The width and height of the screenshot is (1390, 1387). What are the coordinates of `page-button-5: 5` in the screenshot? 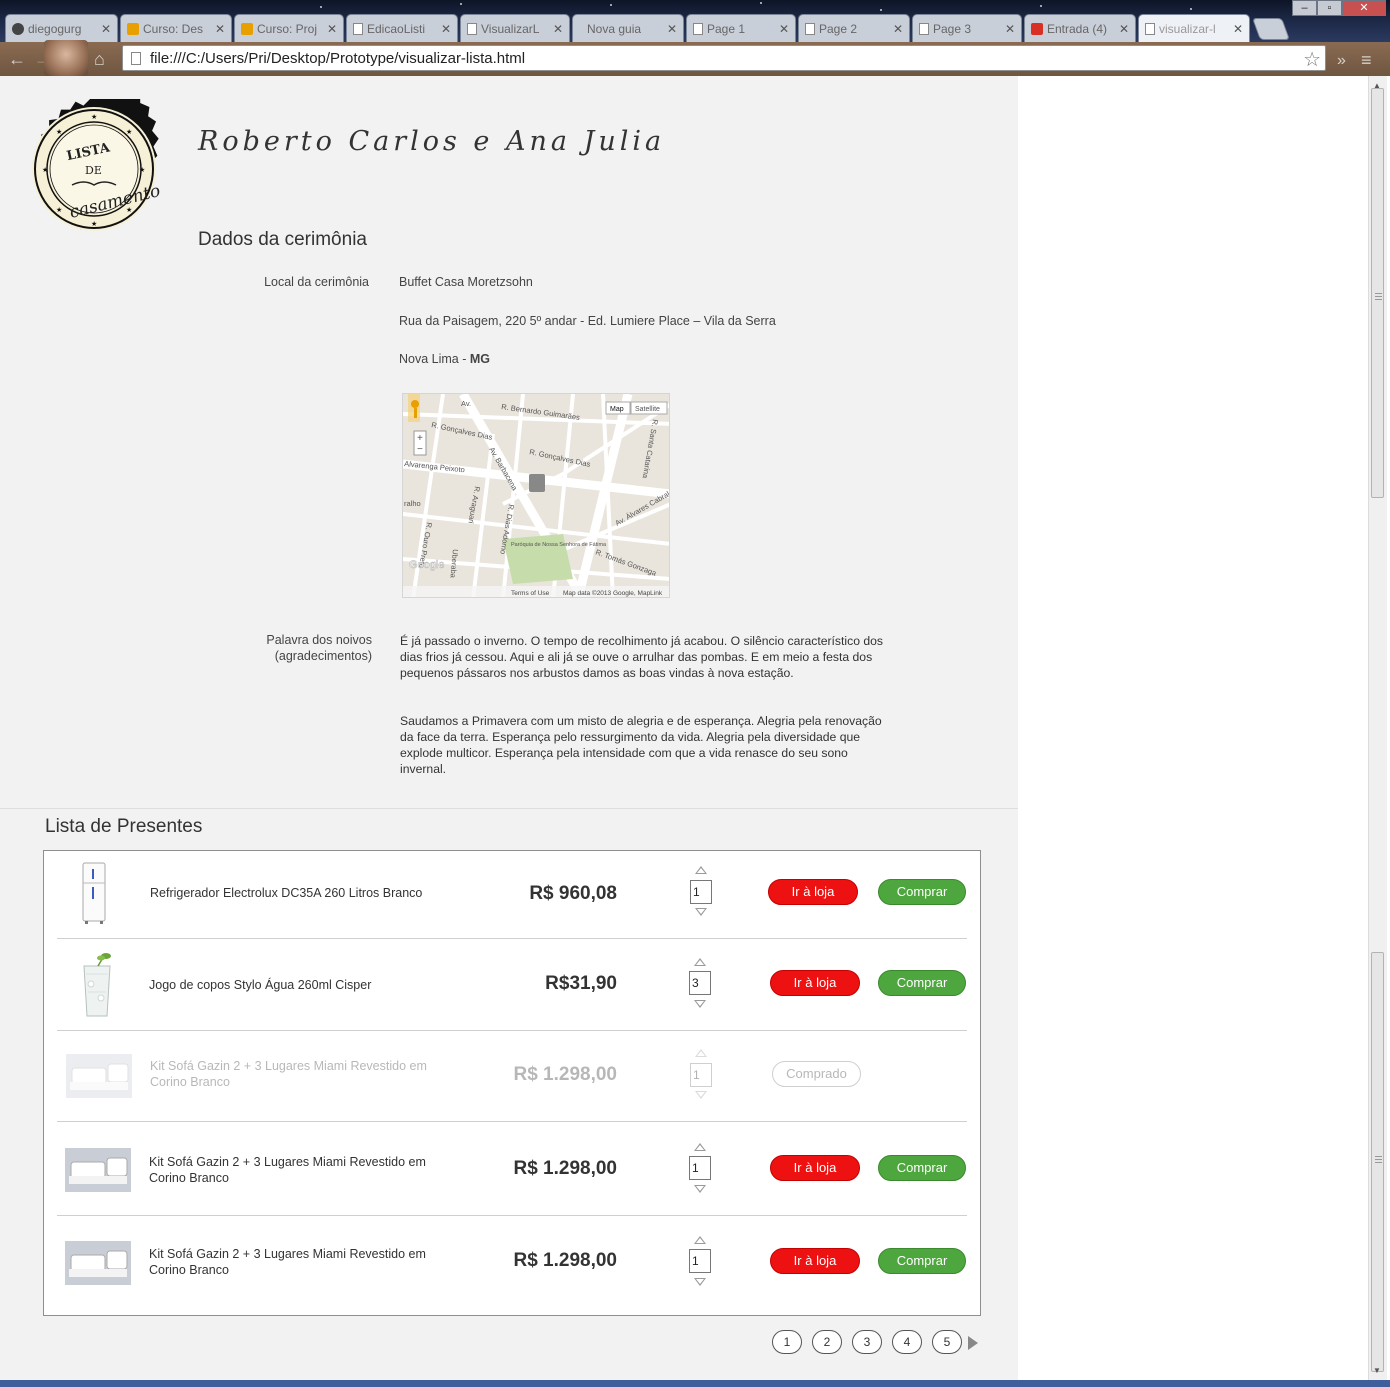 It's located at (947, 1342).